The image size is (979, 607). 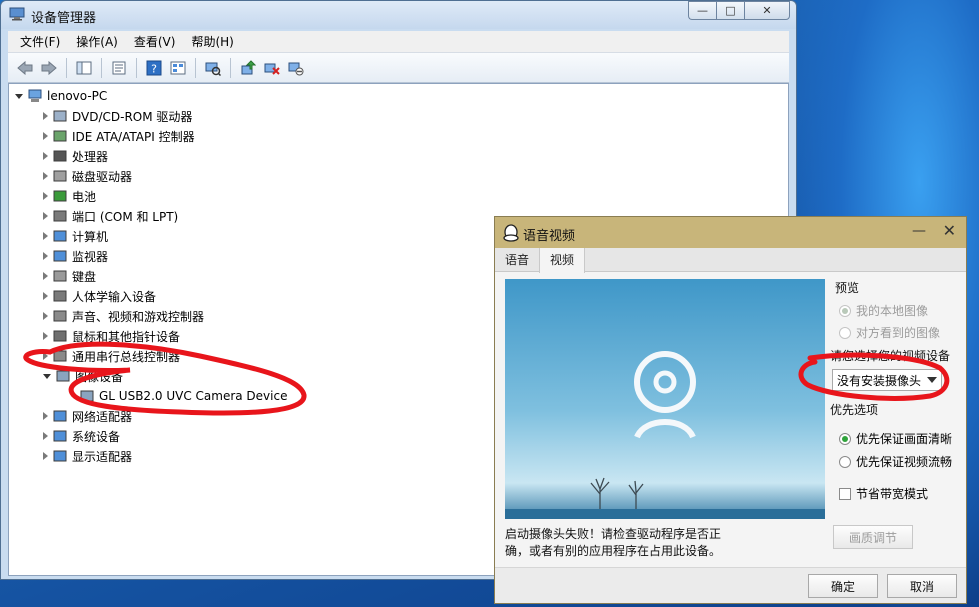 What do you see at coordinates (845, 493) in the screenshot?
I see `checkbox` at bounding box center [845, 493].